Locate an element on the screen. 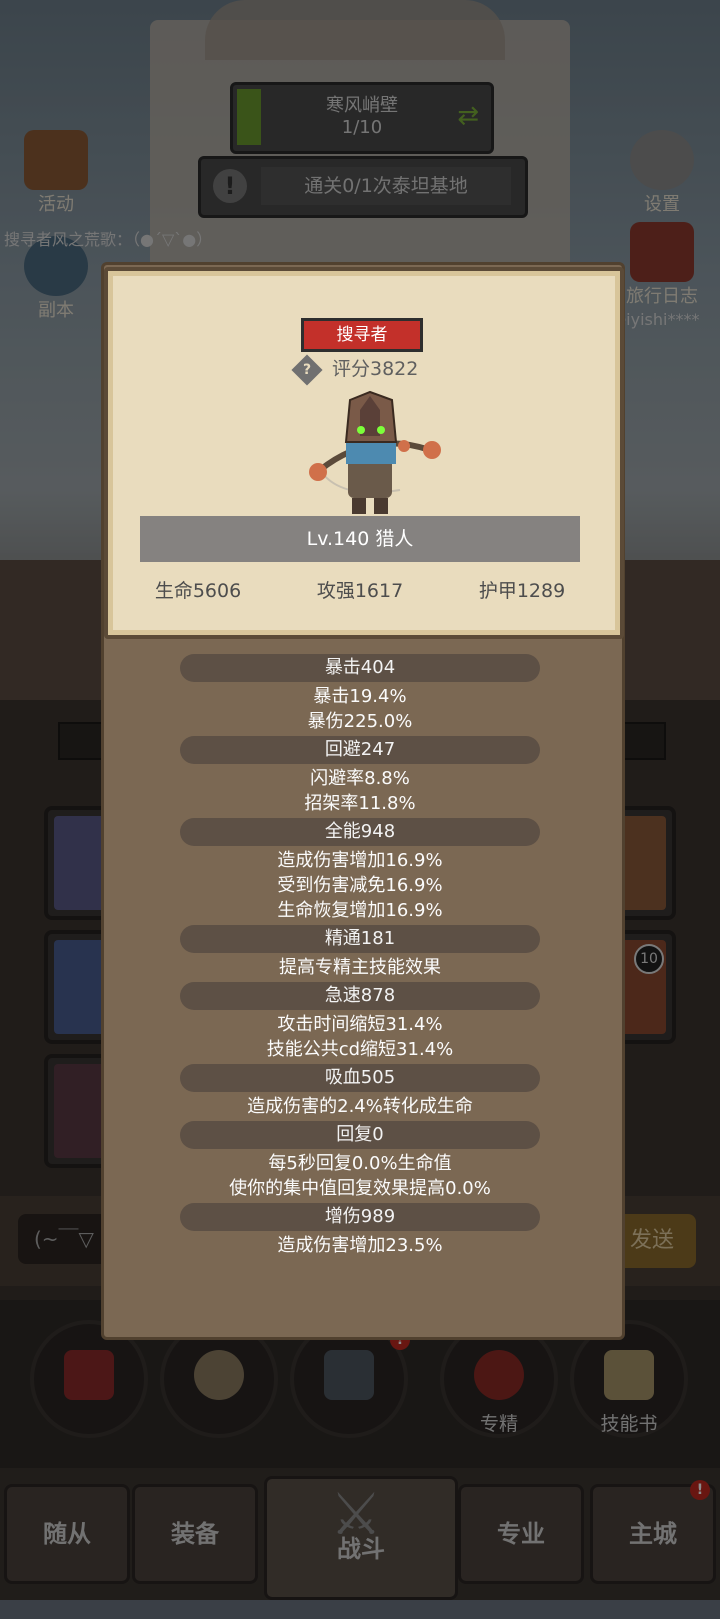 The image size is (720, 1619). stat-header-leech: 吸血505 is located at coordinates (360, 1078).